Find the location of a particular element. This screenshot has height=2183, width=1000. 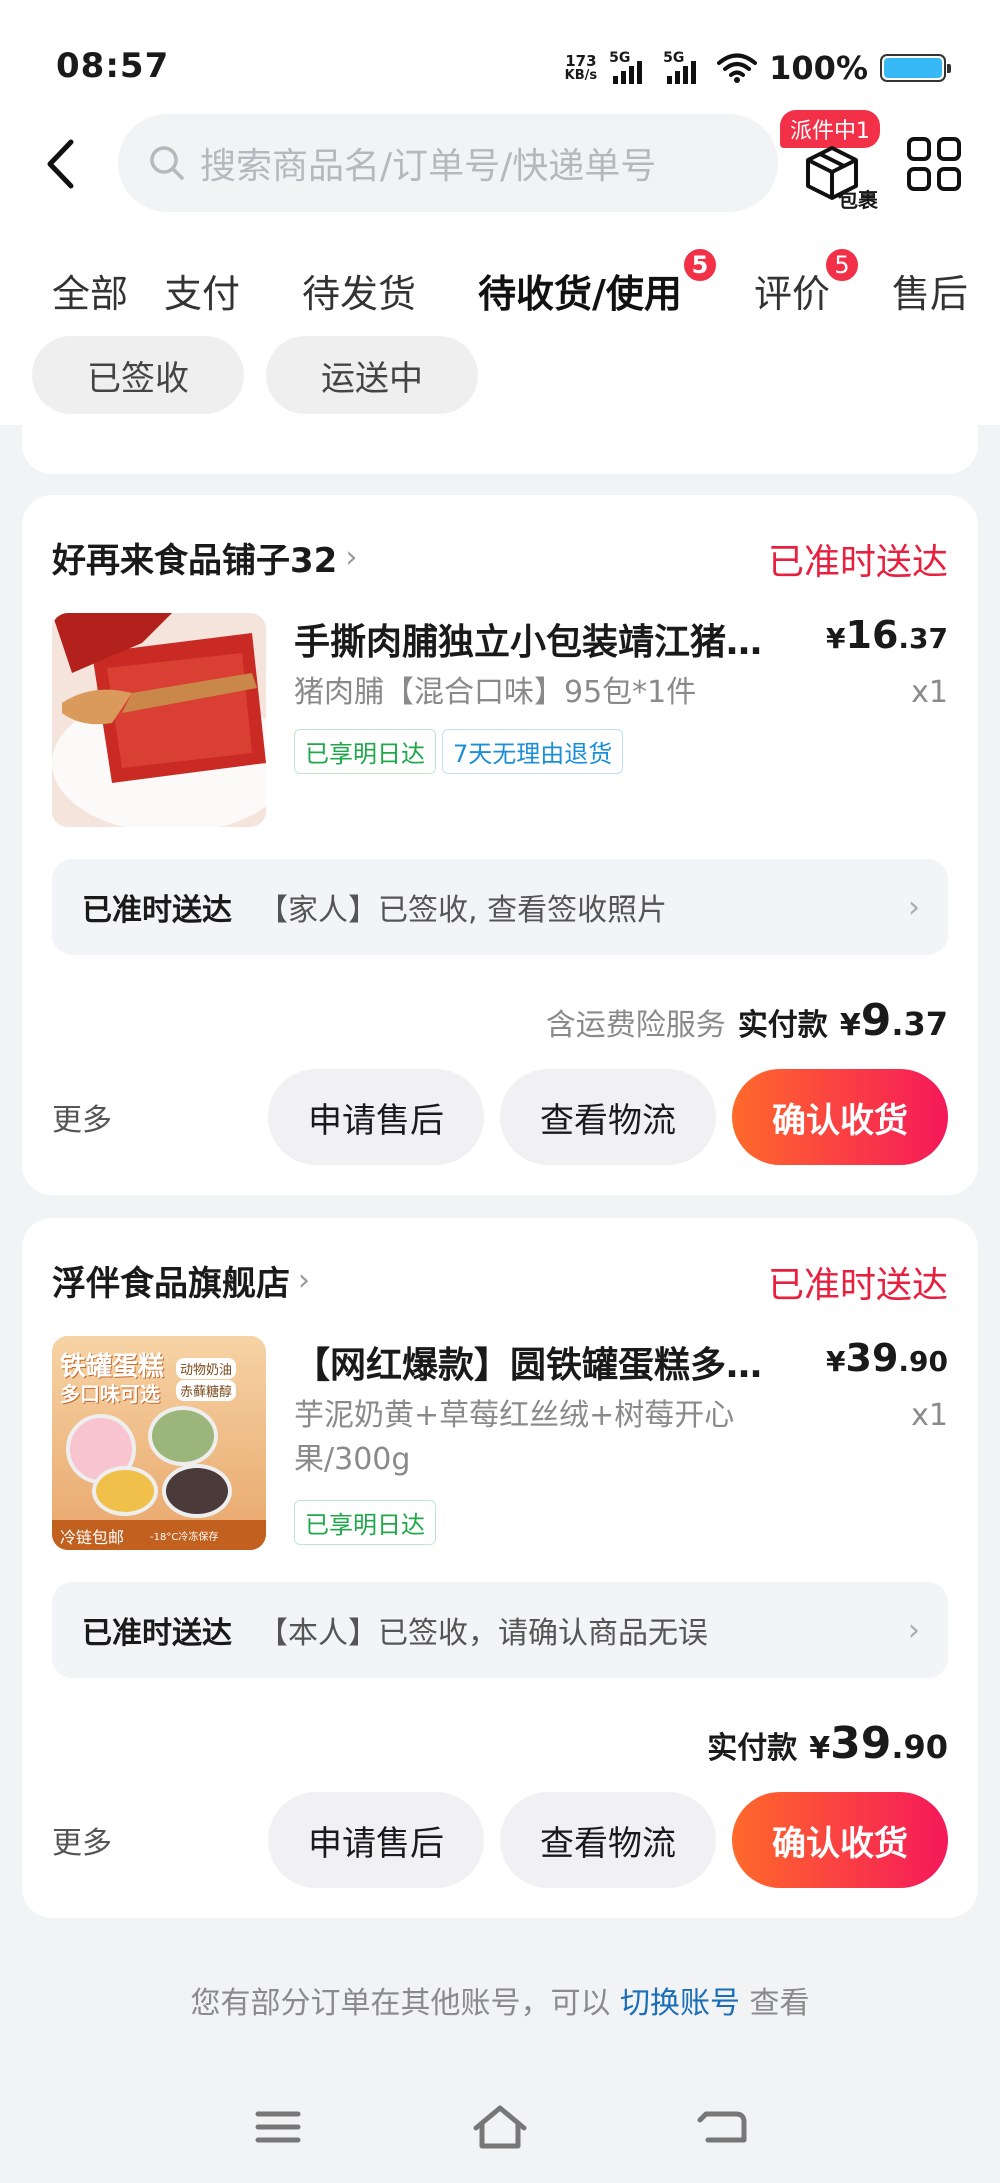

cake-image: 铁罐蛋糕 多口味可选 动物奶油 赤藓糖醇 冷链包邮 -18°C冷冻保存 is located at coordinates (159, 1443).